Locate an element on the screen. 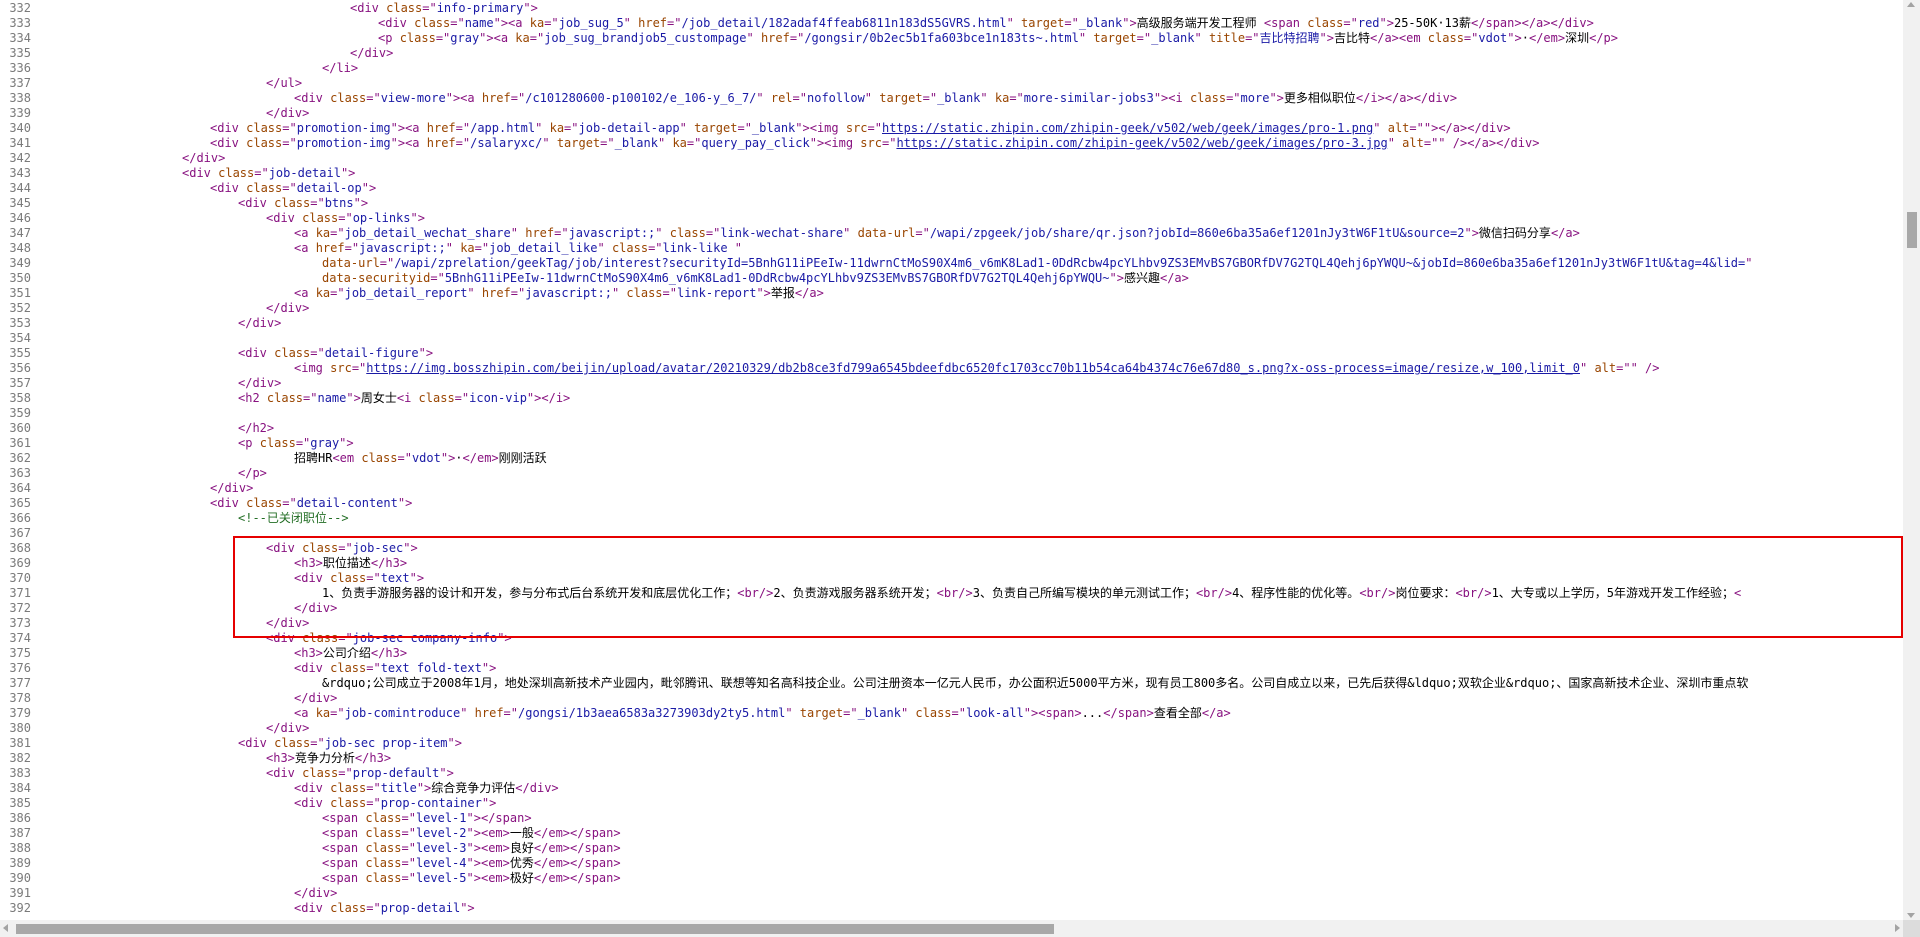 This screenshot has height=937, width=1920. scroll-up-arrow-icon is located at coordinates (1911, 4).